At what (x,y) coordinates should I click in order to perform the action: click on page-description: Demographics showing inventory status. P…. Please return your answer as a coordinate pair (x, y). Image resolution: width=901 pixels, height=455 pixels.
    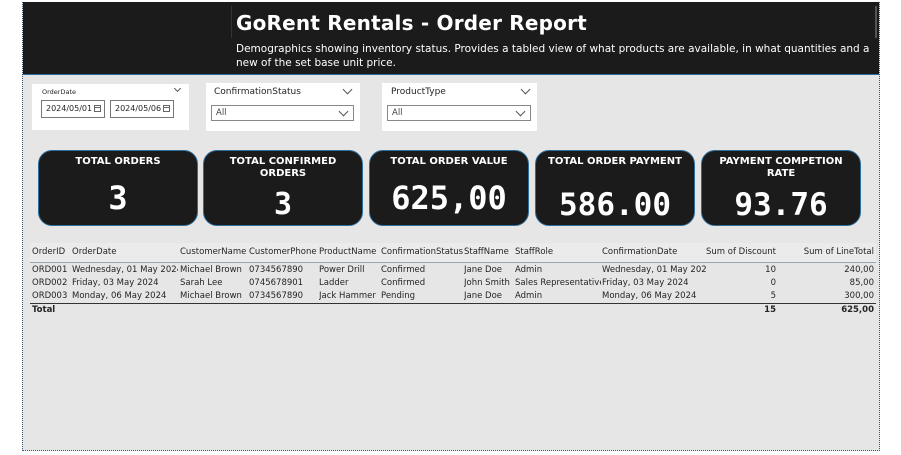
    Looking at the image, I should click on (553, 56).